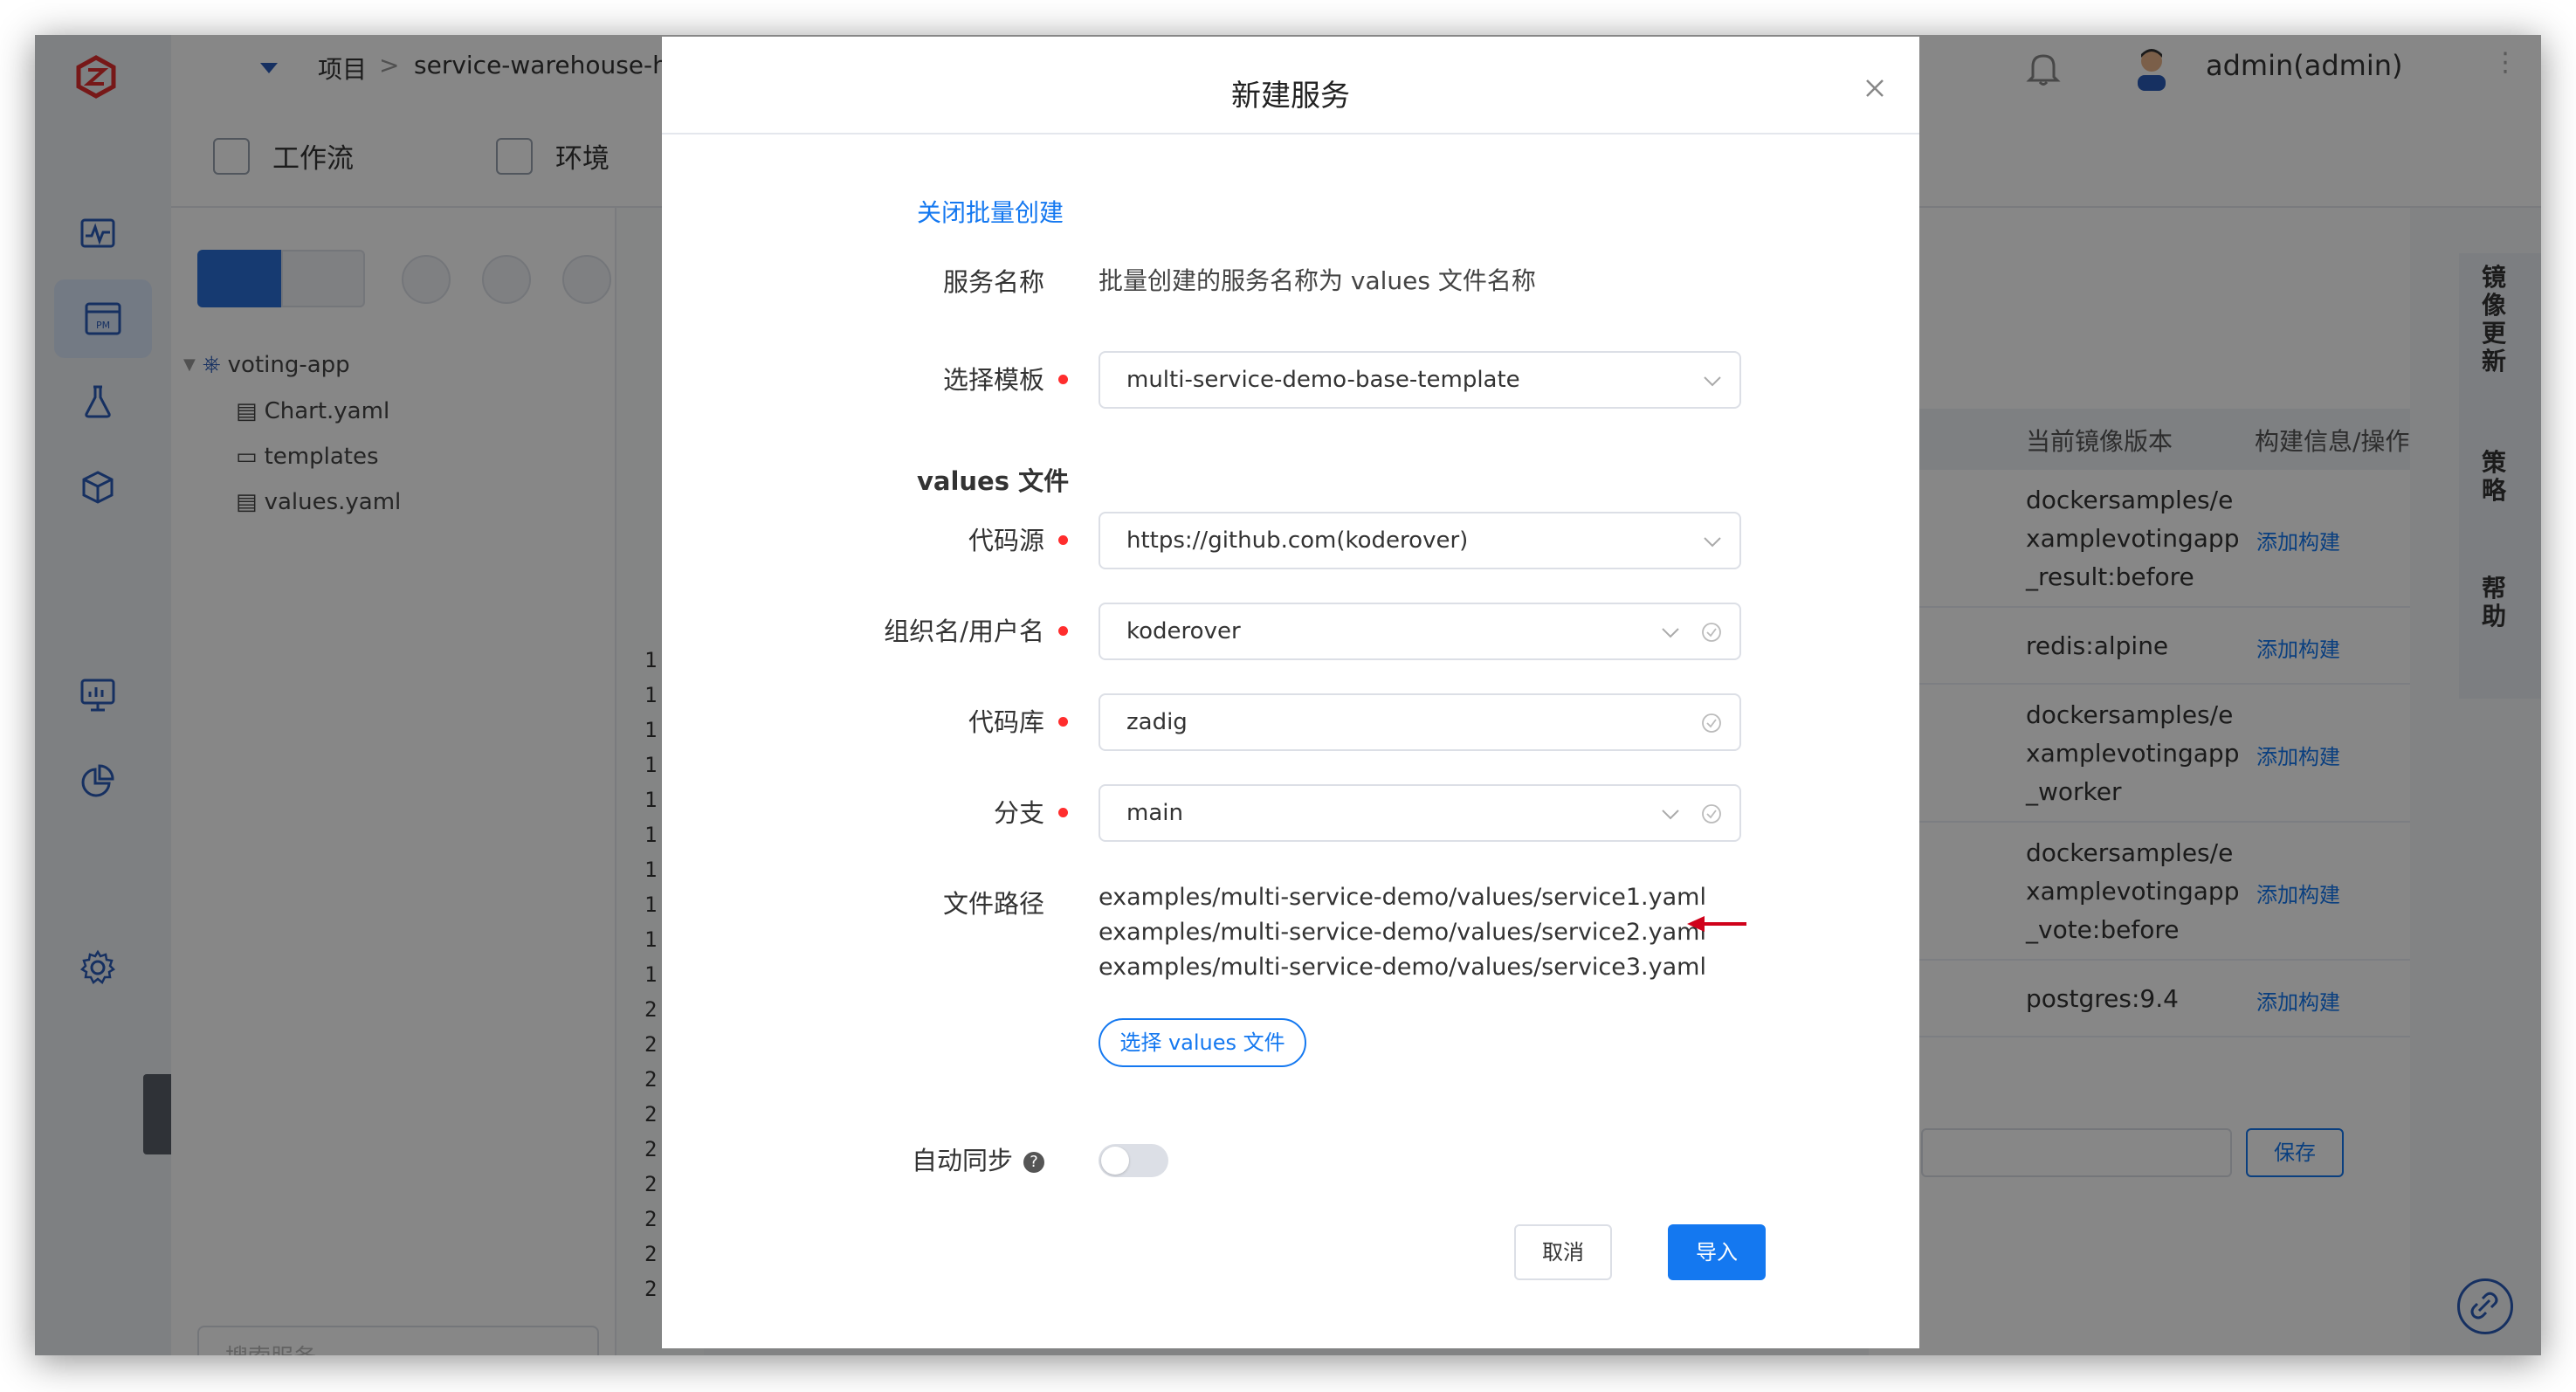  Describe the element at coordinates (1018, 813) in the screenshot. I see `branch-label: 分支` at that location.